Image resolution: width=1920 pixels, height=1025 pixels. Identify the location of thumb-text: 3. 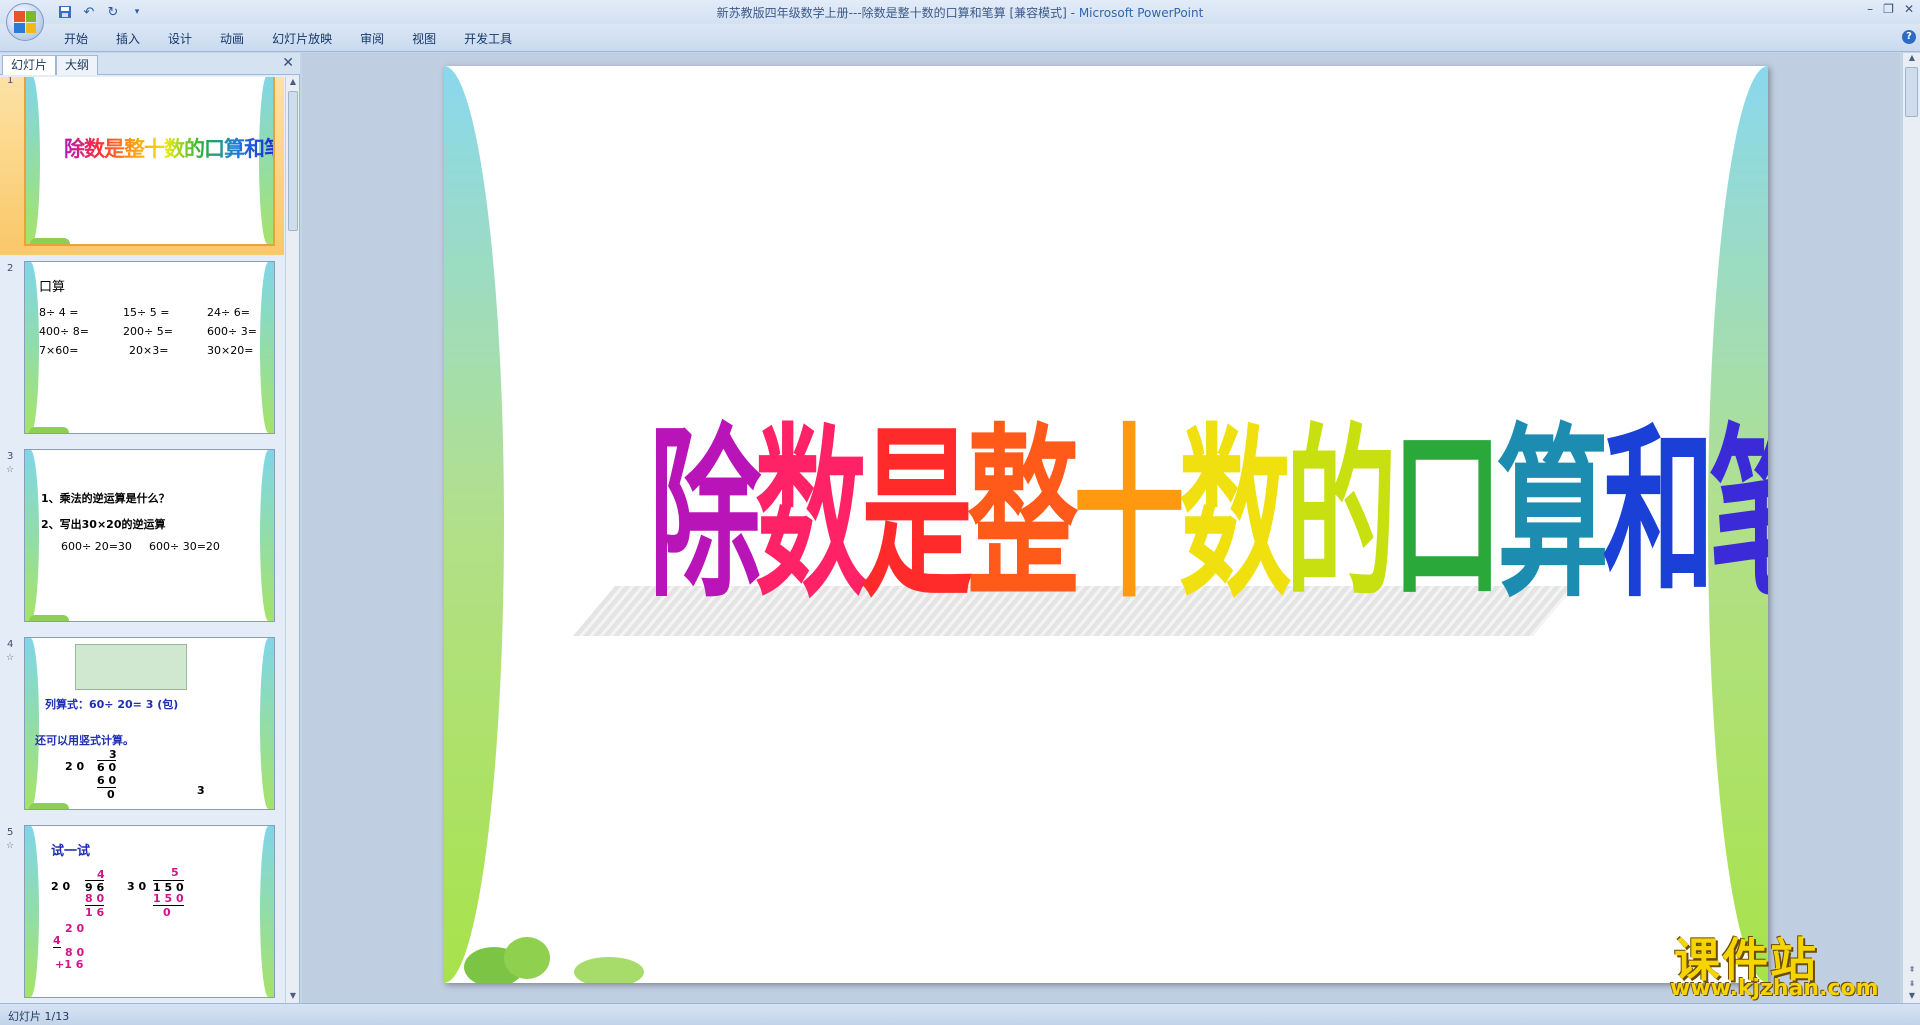
(201, 790).